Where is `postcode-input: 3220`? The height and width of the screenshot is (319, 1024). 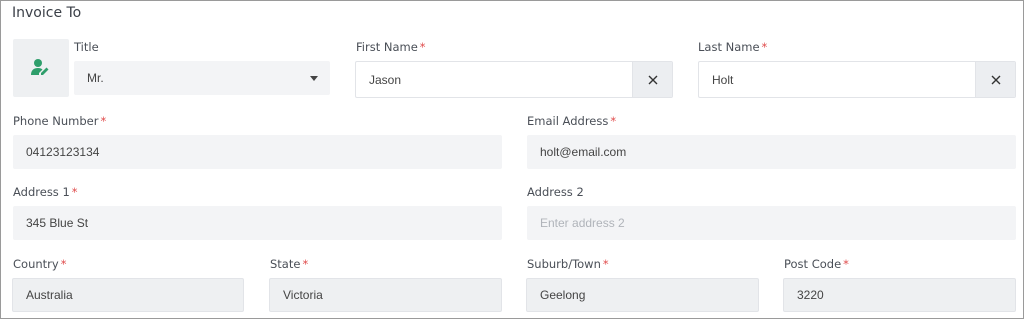
postcode-input: 3220 is located at coordinates (899, 295).